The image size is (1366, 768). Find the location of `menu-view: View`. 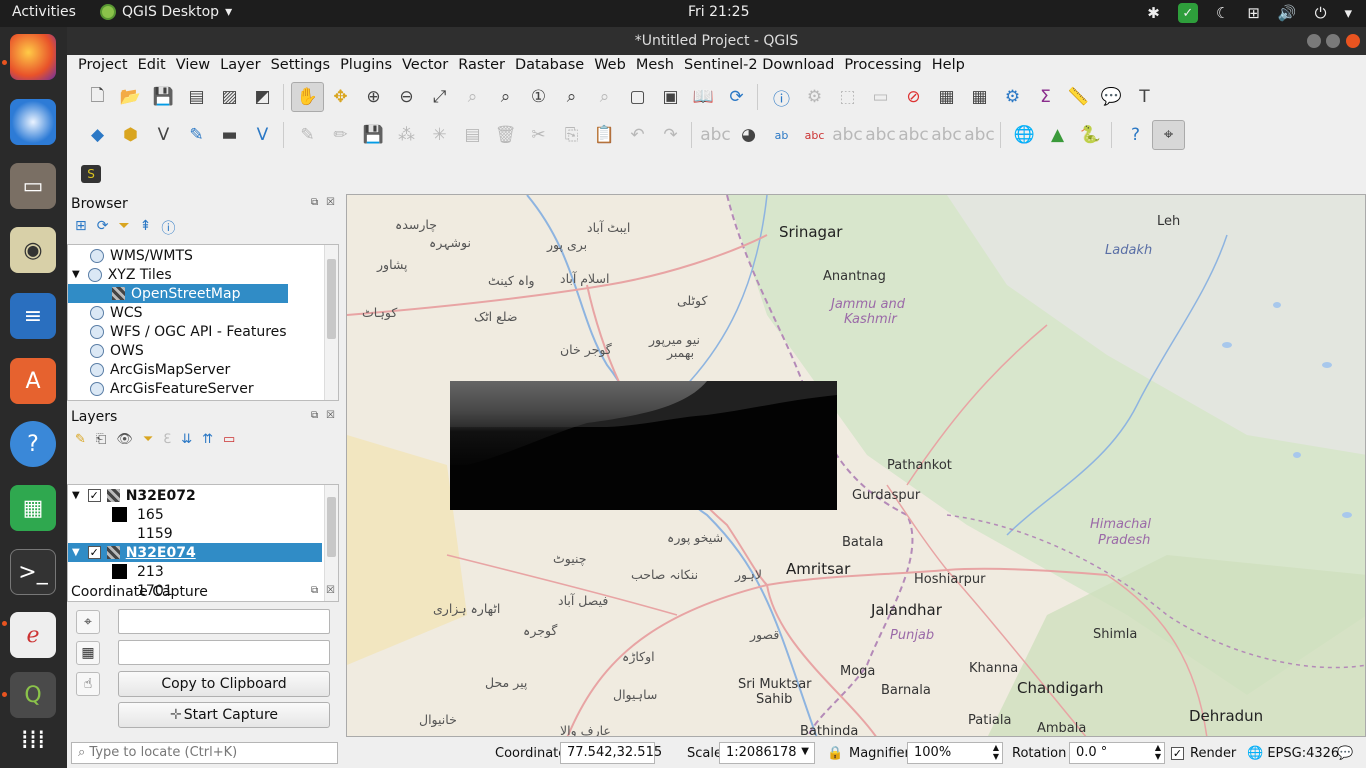

menu-view: View is located at coordinates (193, 67).